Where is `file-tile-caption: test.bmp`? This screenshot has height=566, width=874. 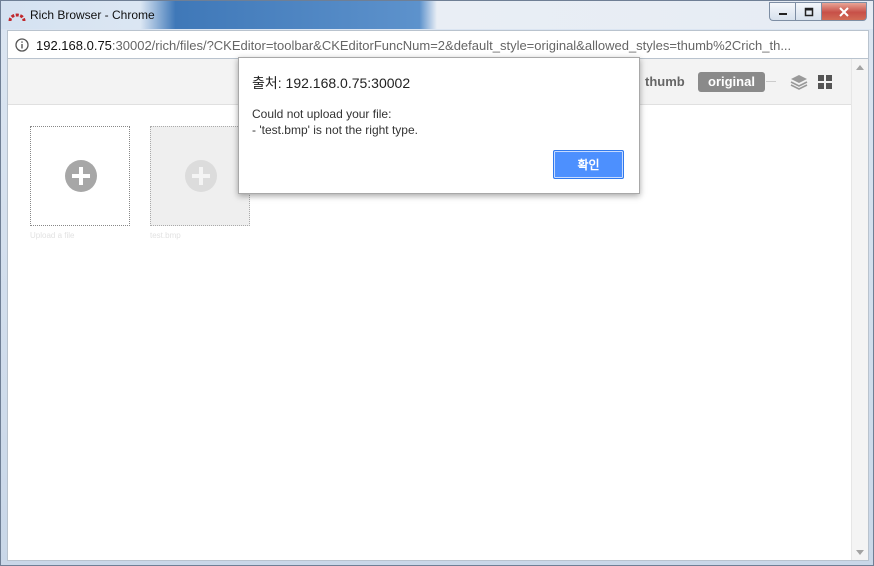 file-tile-caption: test.bmp is located at coordinates (165, 235).